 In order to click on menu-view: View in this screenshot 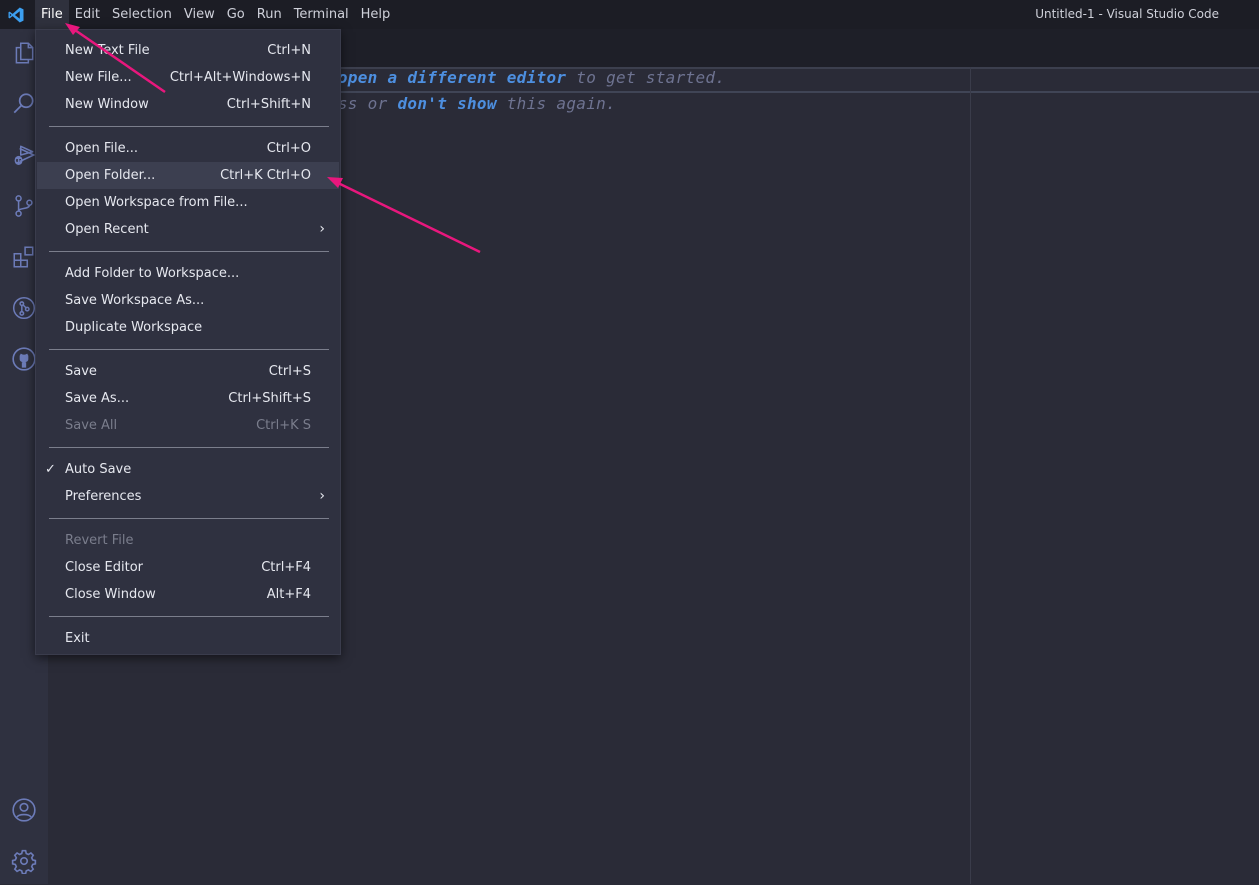, I will do `click(199, 14)`.